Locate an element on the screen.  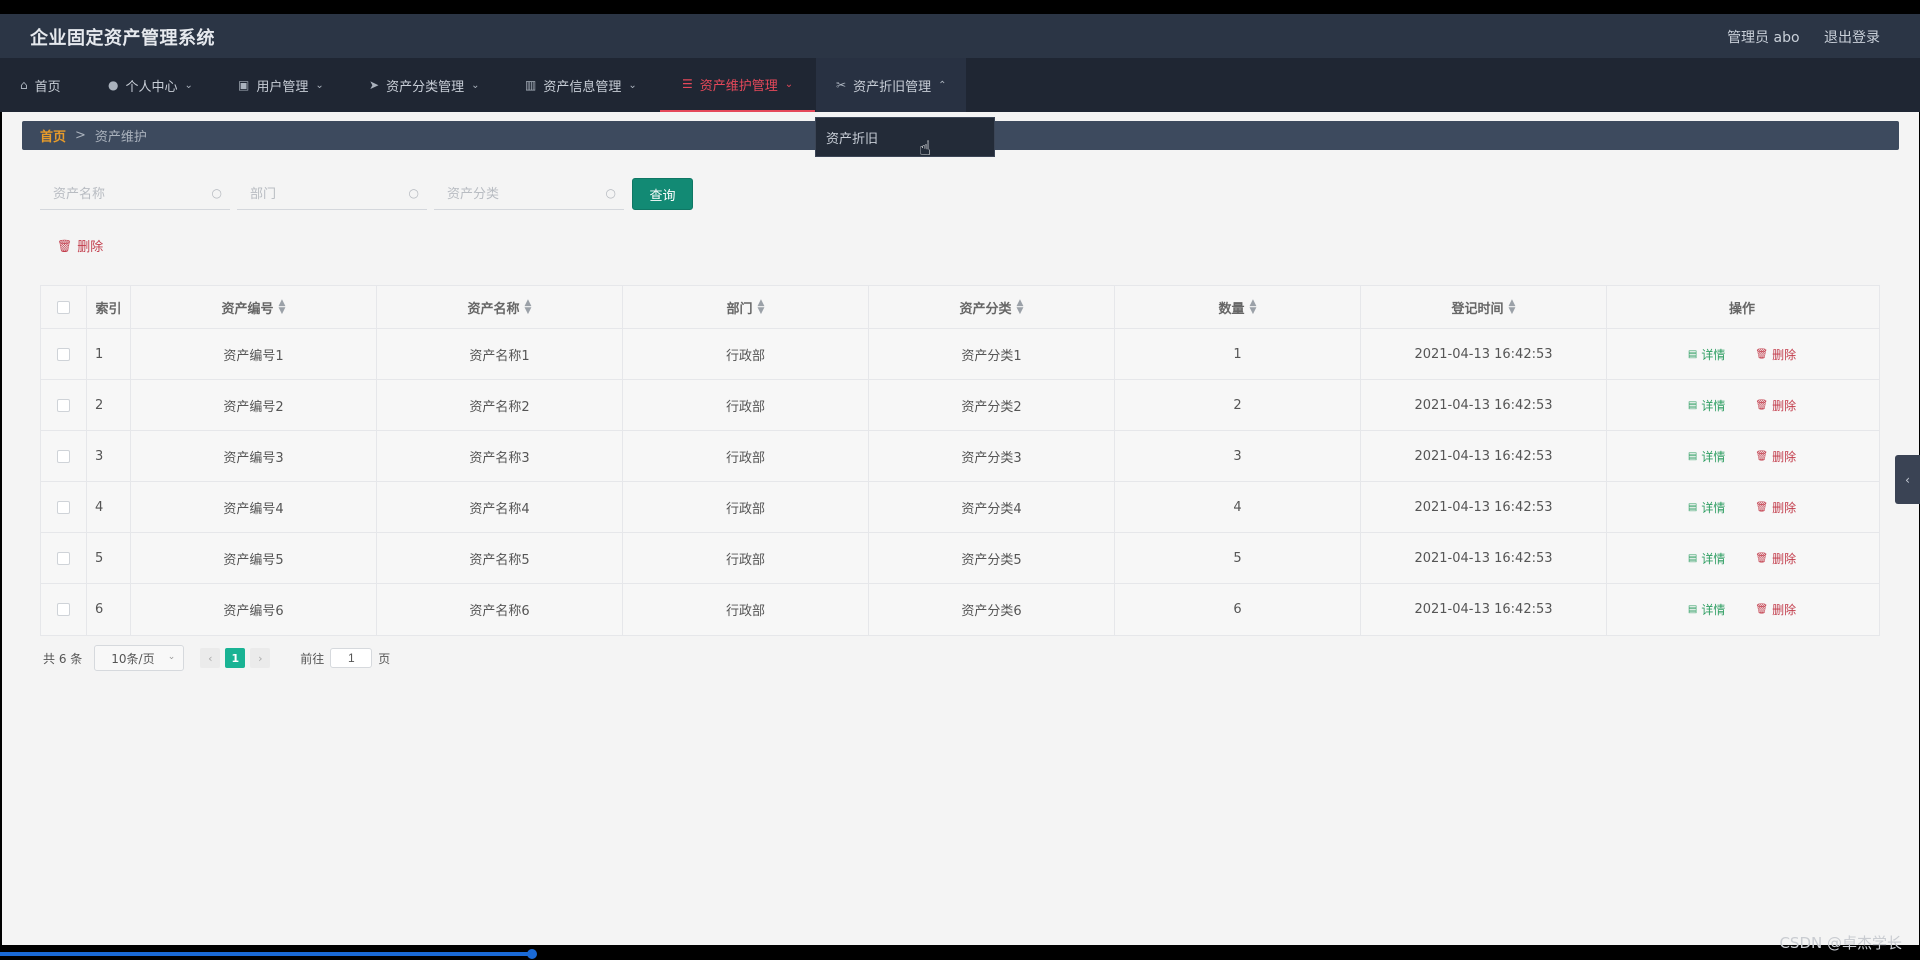
list-icon: ☰ is located at coordinates (687, 84).